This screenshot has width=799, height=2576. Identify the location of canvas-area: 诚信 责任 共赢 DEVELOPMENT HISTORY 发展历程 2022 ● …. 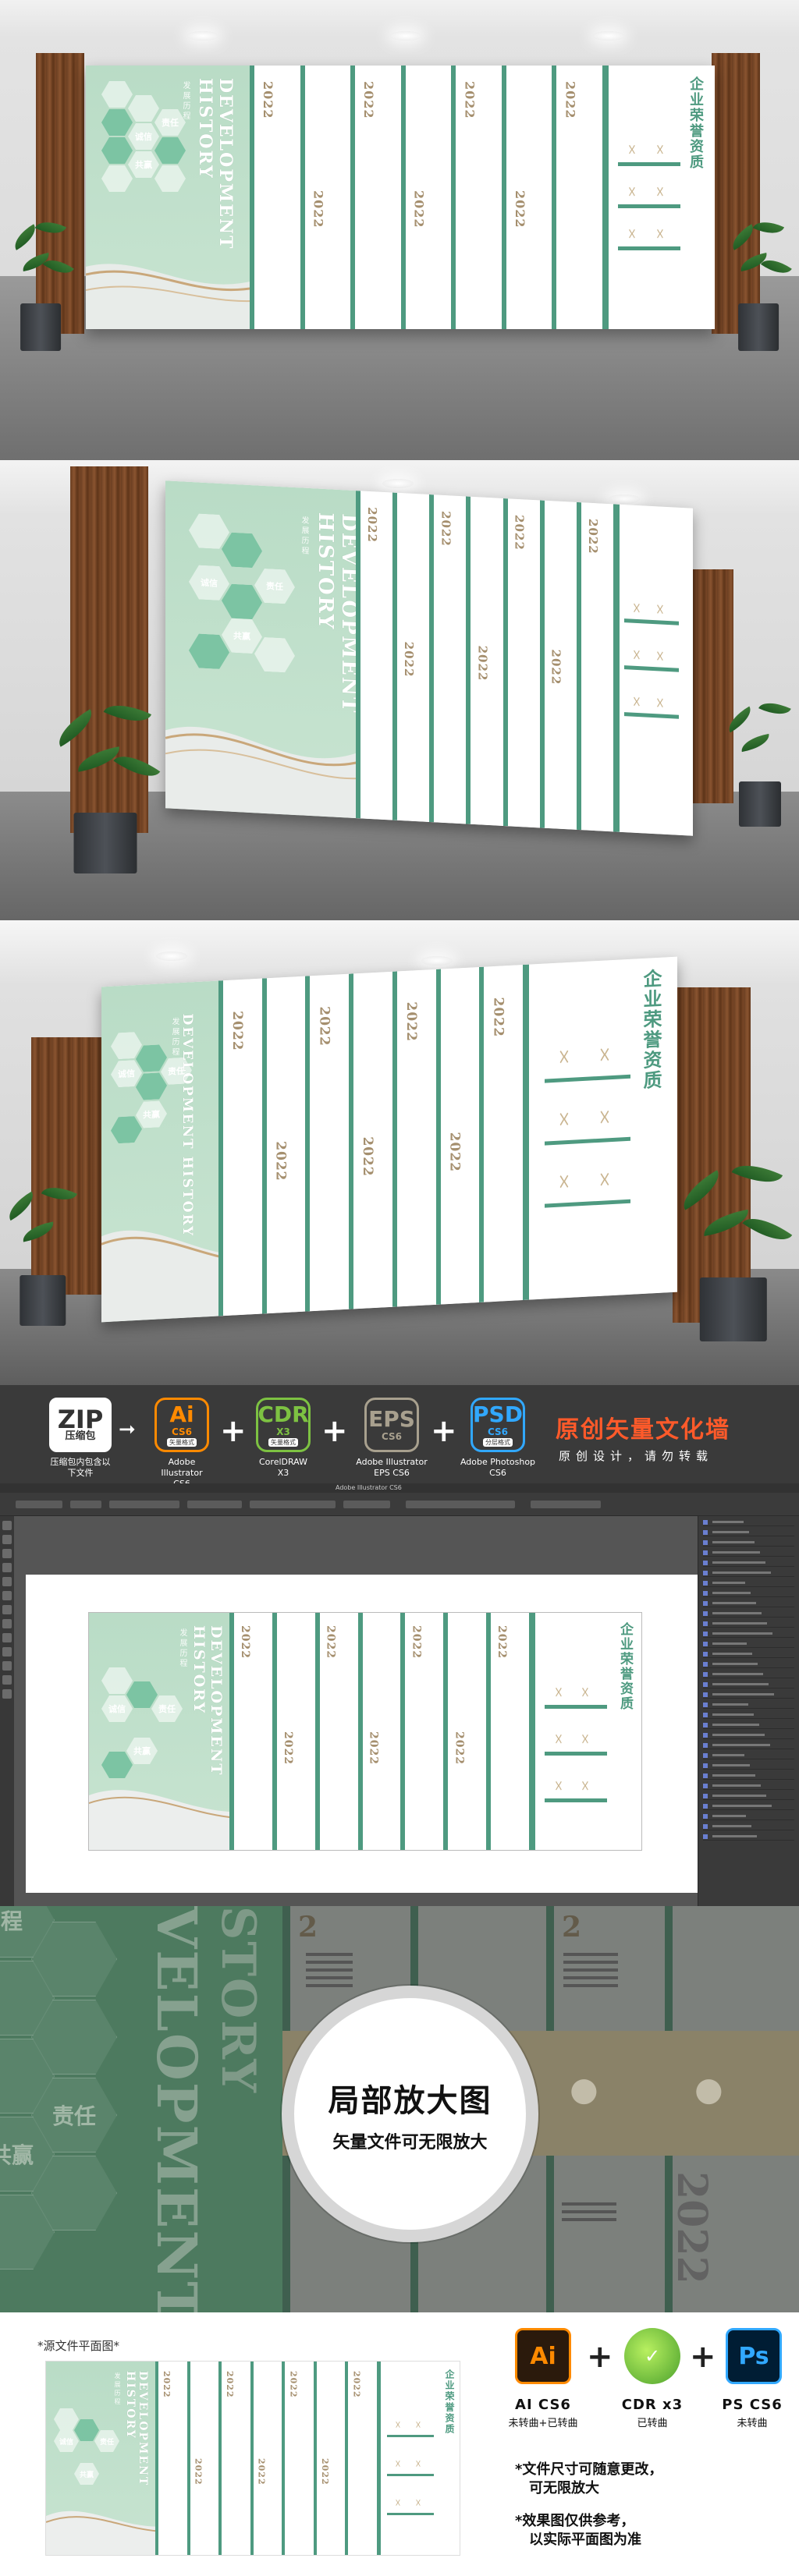
(357, 1711).